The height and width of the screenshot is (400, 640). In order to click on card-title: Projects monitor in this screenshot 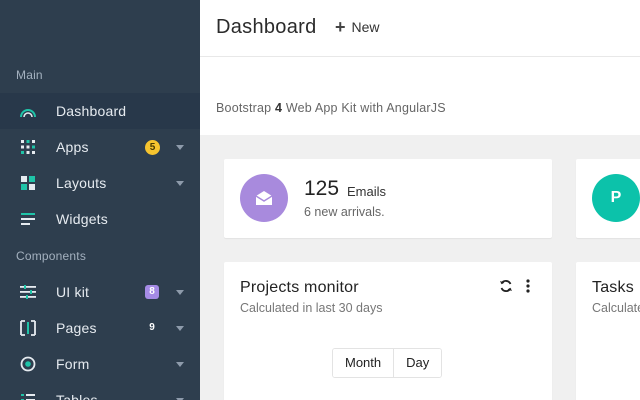, I will do `click(299, 287)`.